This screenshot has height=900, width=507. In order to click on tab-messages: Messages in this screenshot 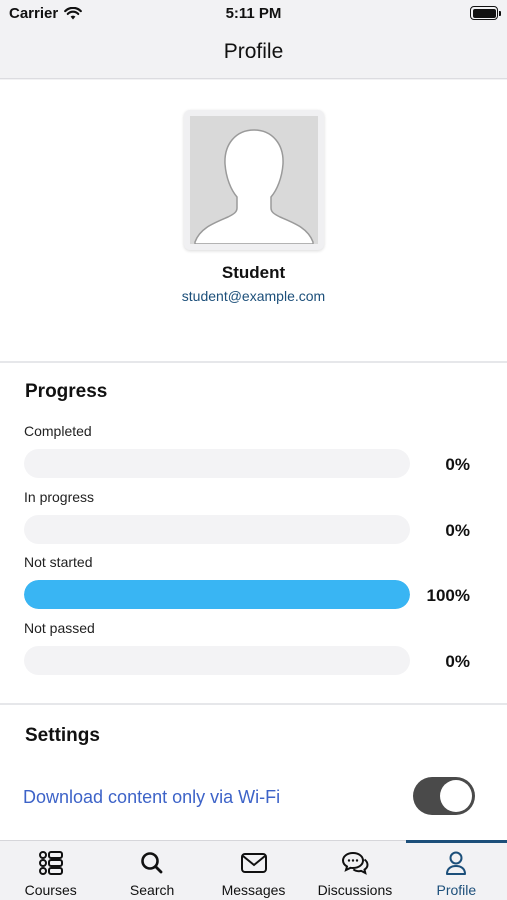, I will do `click(253, 870)`.